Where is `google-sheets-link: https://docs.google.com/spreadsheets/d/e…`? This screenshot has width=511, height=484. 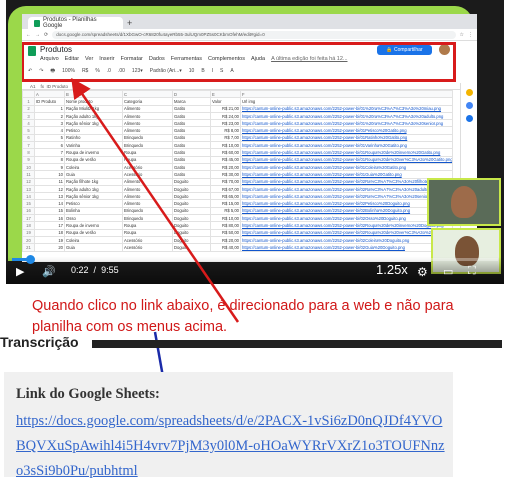 google-sheets-link: https://docs.google.com/spreadsheets/d/e… is located at coordinates (231, 446).